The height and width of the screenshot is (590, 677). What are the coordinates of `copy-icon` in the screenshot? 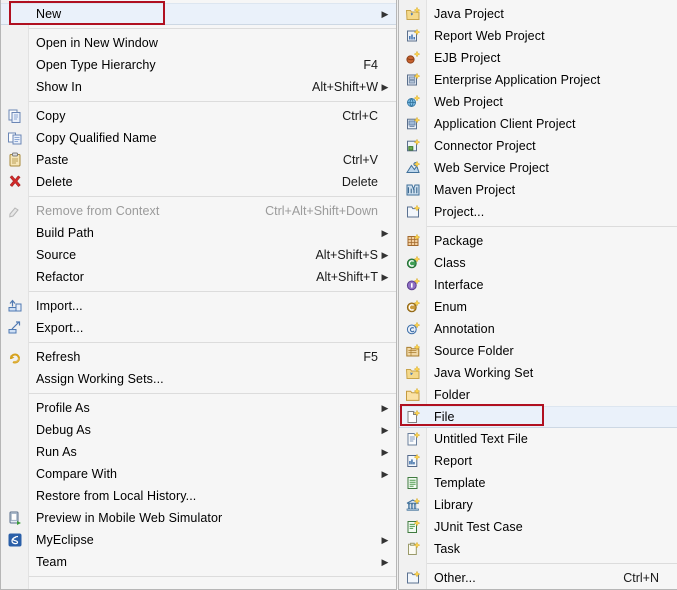 It's located at (14, 116).